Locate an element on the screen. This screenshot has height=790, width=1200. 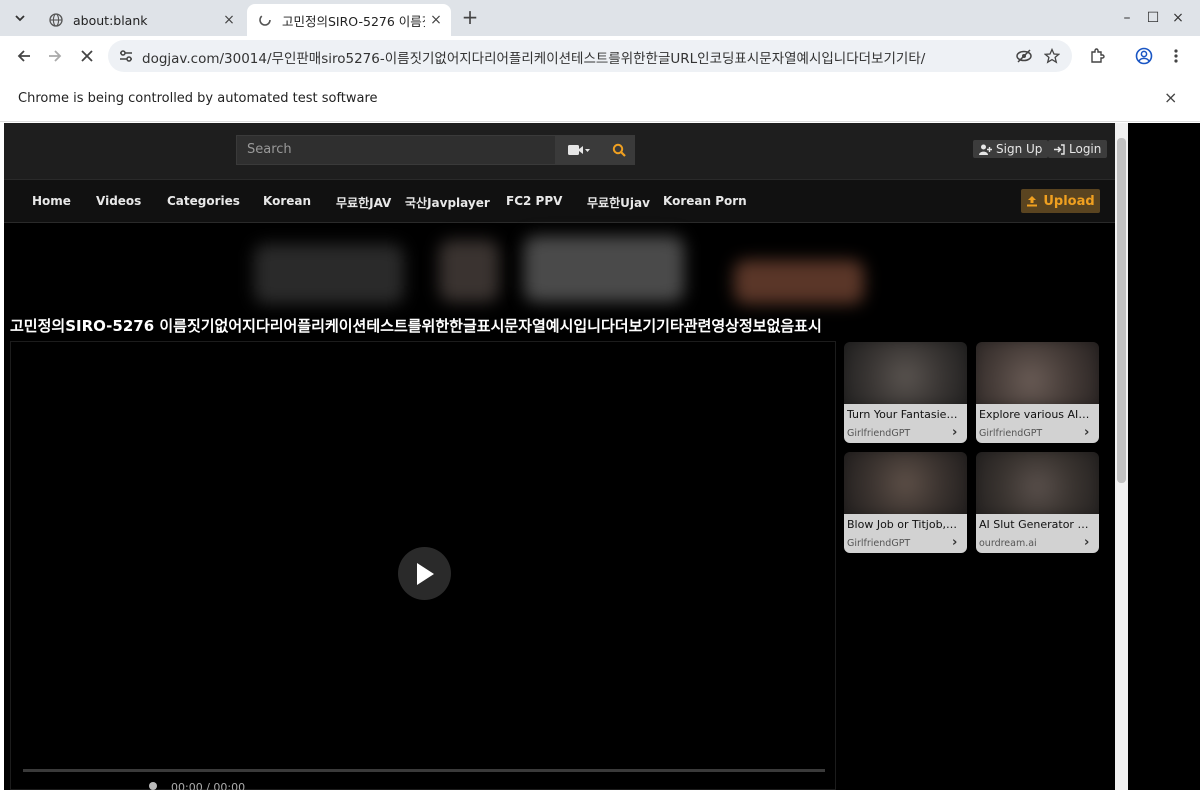
tab-search-button is located at coordinates (20, 18).